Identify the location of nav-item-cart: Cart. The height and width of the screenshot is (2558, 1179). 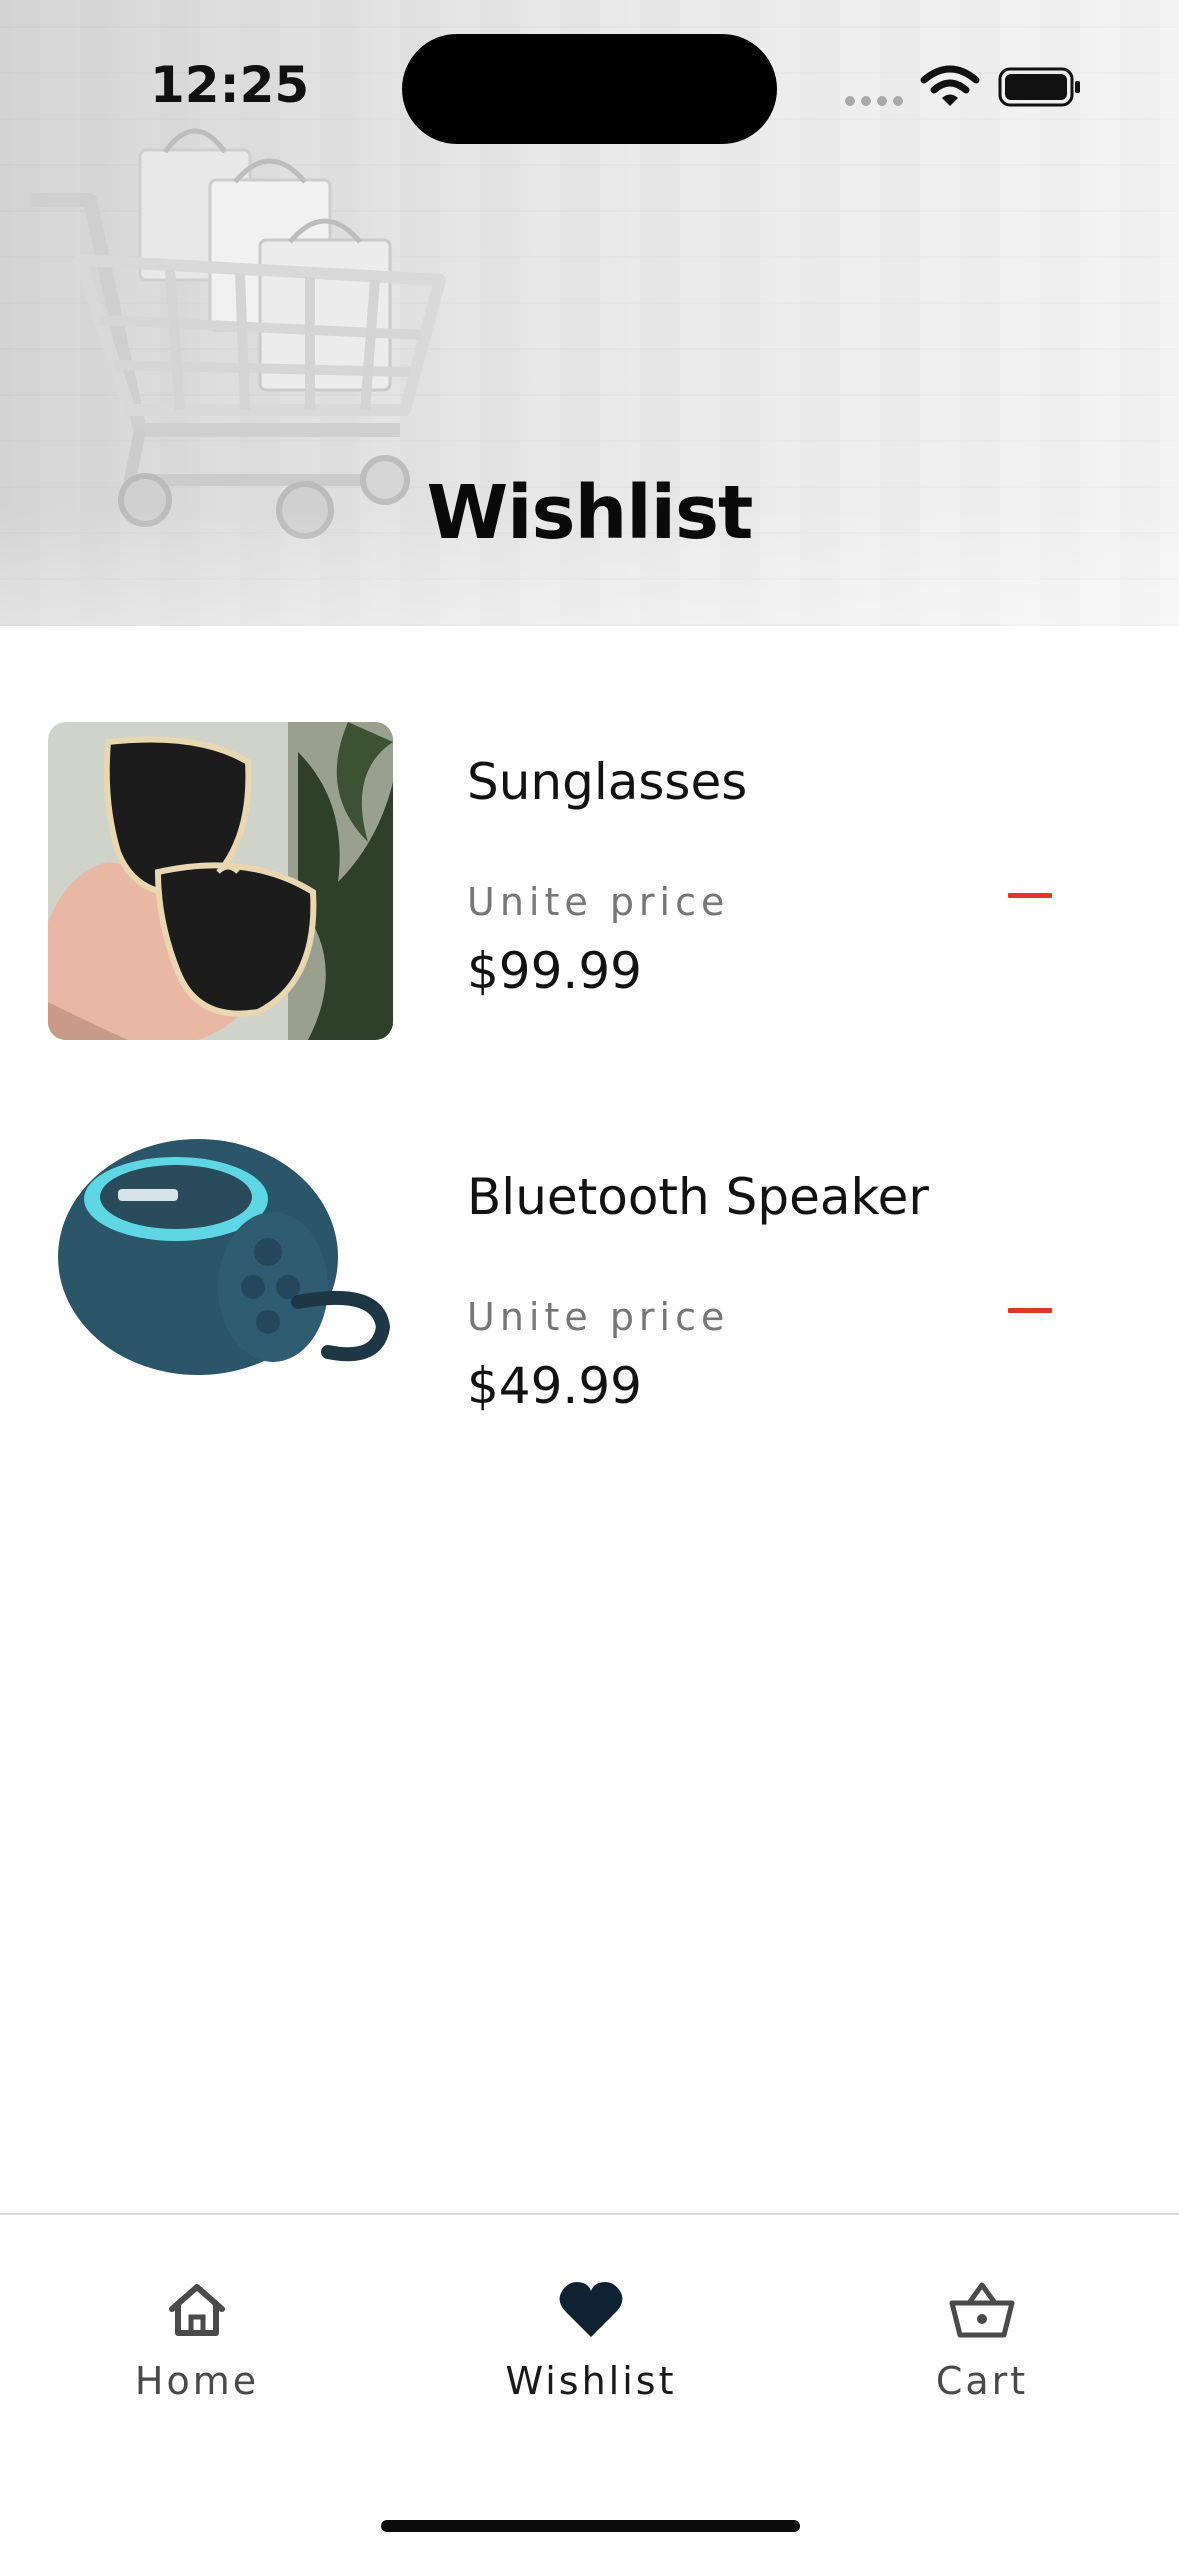
(982, 2339).